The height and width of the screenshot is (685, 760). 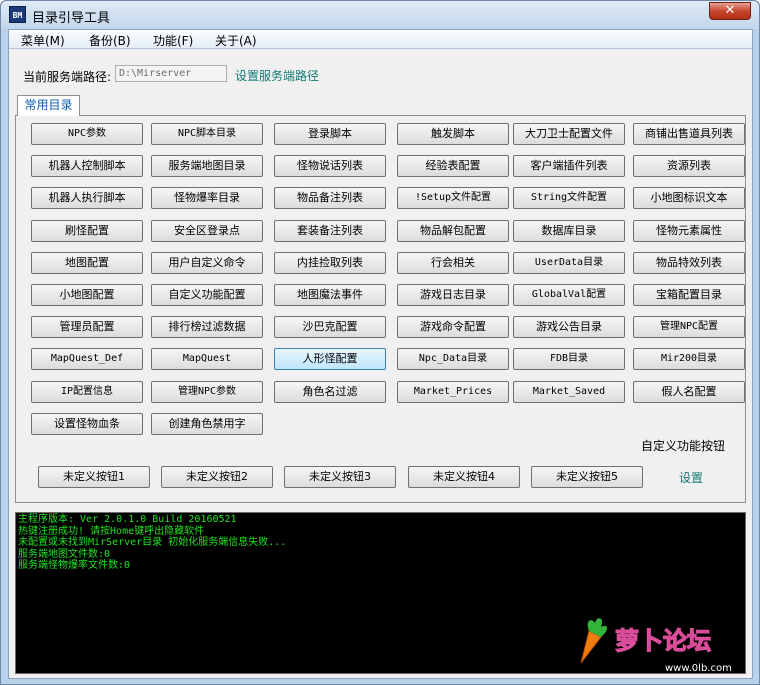 I want to click on dir-button: IP配置信息, so click(x=87, y=391).